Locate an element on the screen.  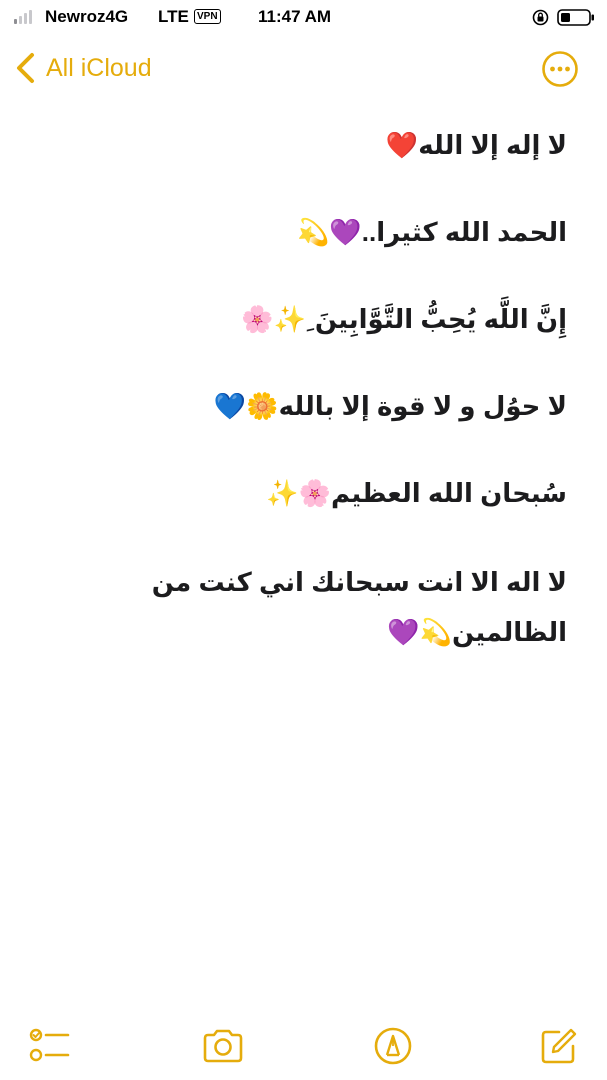
markup-pen-icon is located at coordinates (393, 1046).